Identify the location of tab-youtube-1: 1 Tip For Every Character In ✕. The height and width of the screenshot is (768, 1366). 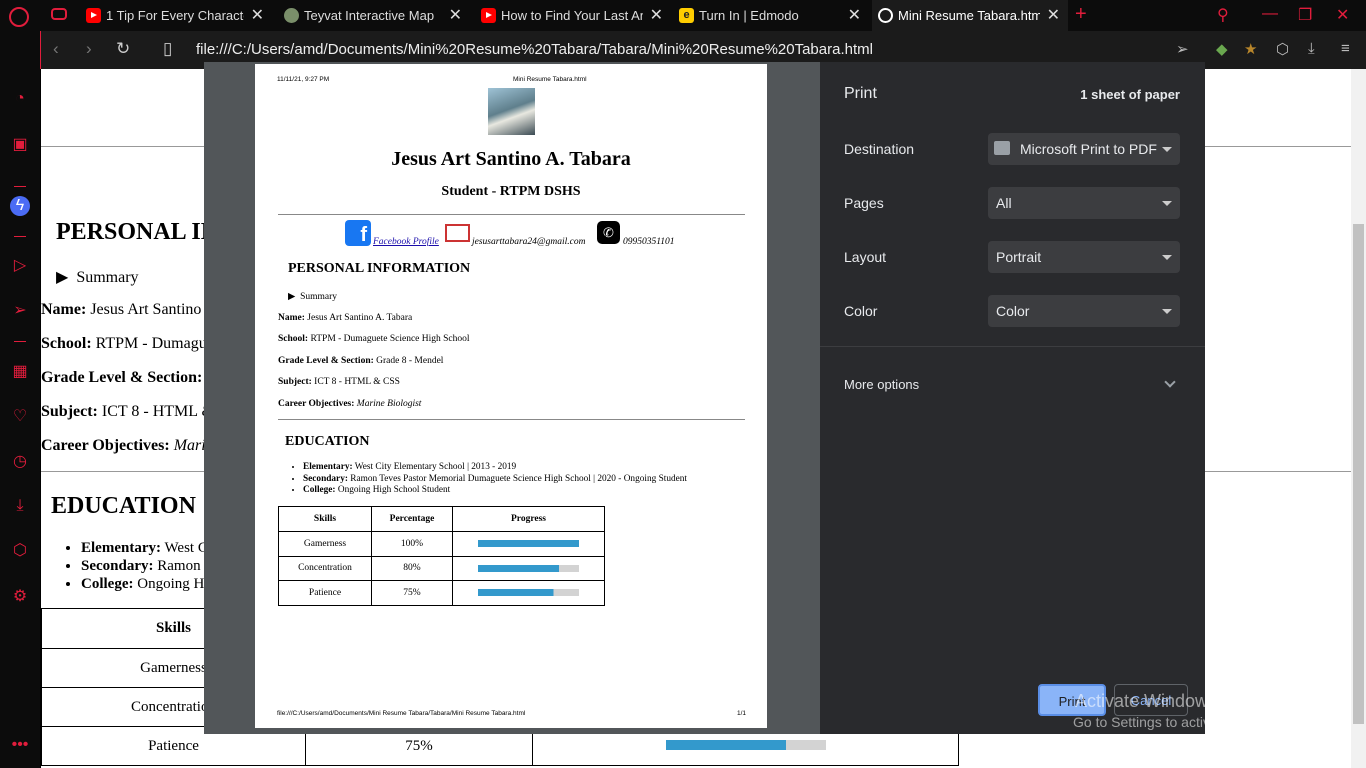
(176, 15).